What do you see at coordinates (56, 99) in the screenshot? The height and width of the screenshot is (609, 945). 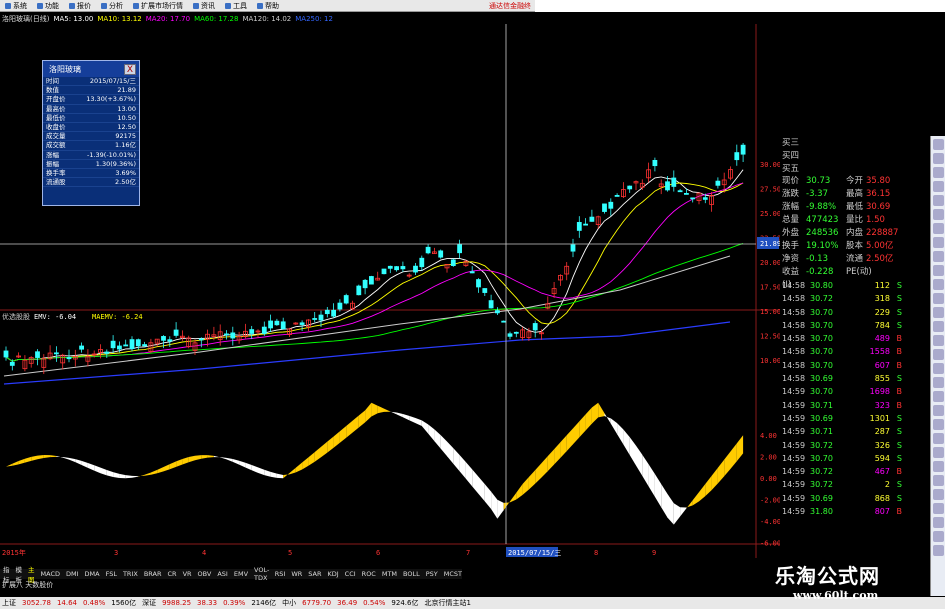 I see `data-window-key: 开盘价` at bounding box center [56, 99].